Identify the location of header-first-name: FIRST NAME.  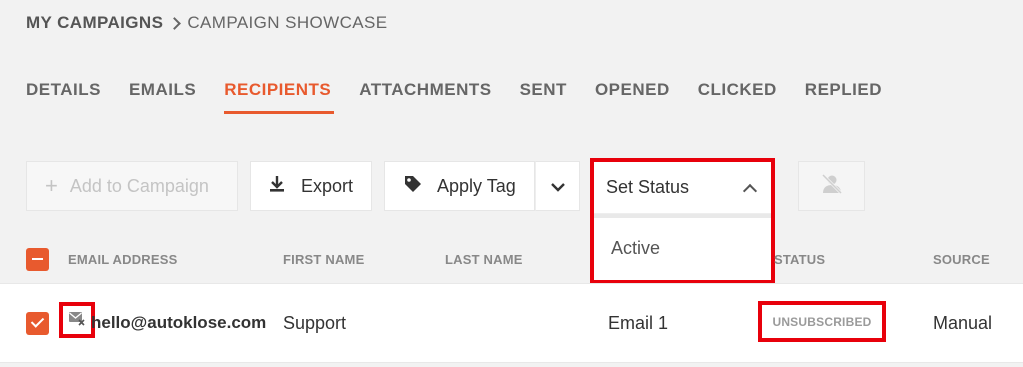
(323, 259).